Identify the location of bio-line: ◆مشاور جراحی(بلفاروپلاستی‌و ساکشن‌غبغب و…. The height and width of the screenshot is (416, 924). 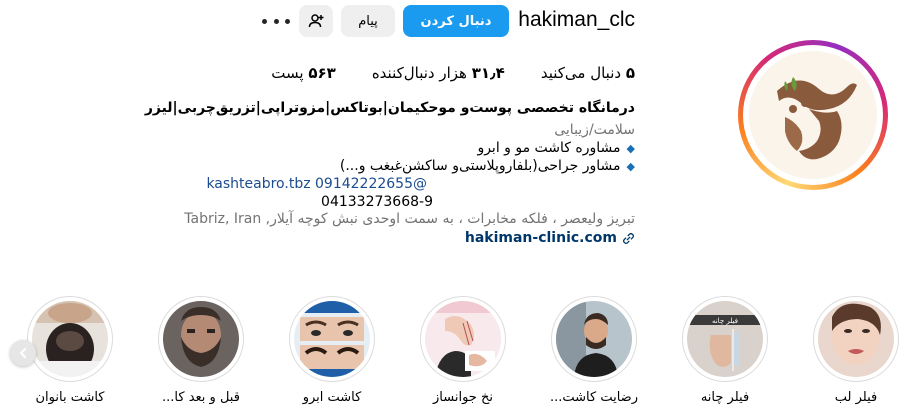
(487, 166).